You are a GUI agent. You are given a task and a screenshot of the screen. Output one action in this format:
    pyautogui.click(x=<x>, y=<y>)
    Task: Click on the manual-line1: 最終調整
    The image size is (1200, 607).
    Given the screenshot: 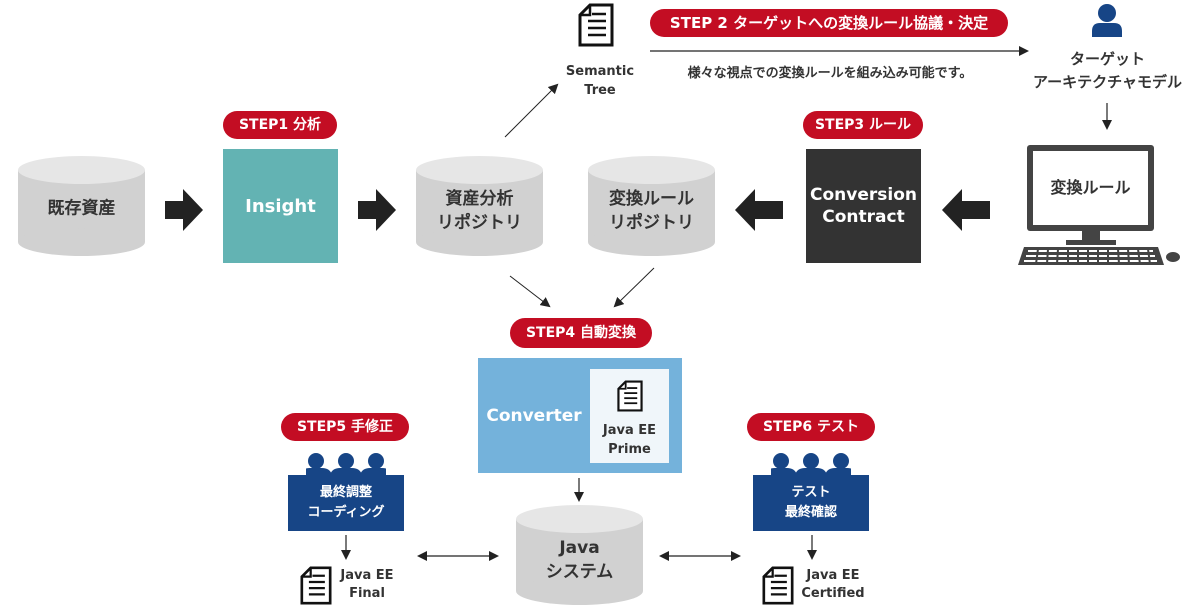 What is the action you would take?
    pyautogui.click(x=345, y=492)
    